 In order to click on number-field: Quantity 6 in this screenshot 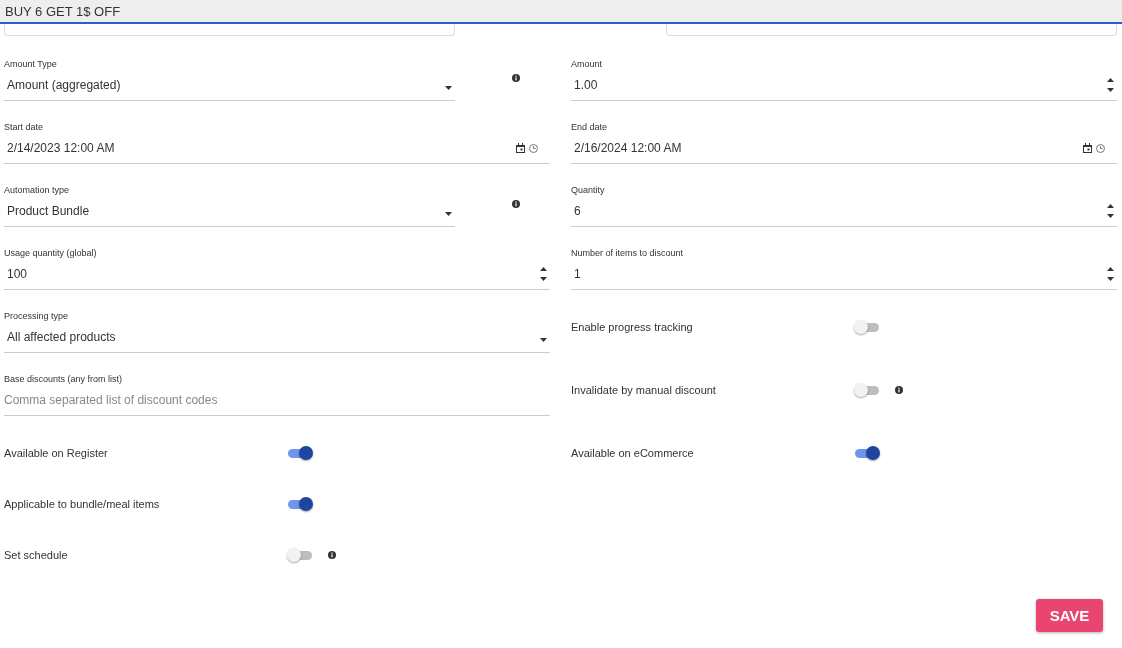, I will do `click(844, 206)`.